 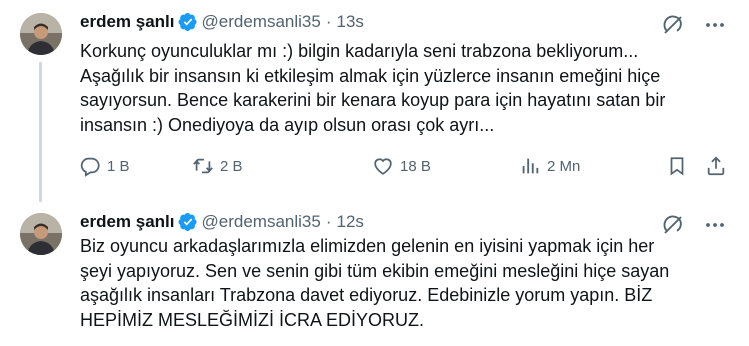 I want to click on reply-button: 1 B, so click(x=104, y=166).